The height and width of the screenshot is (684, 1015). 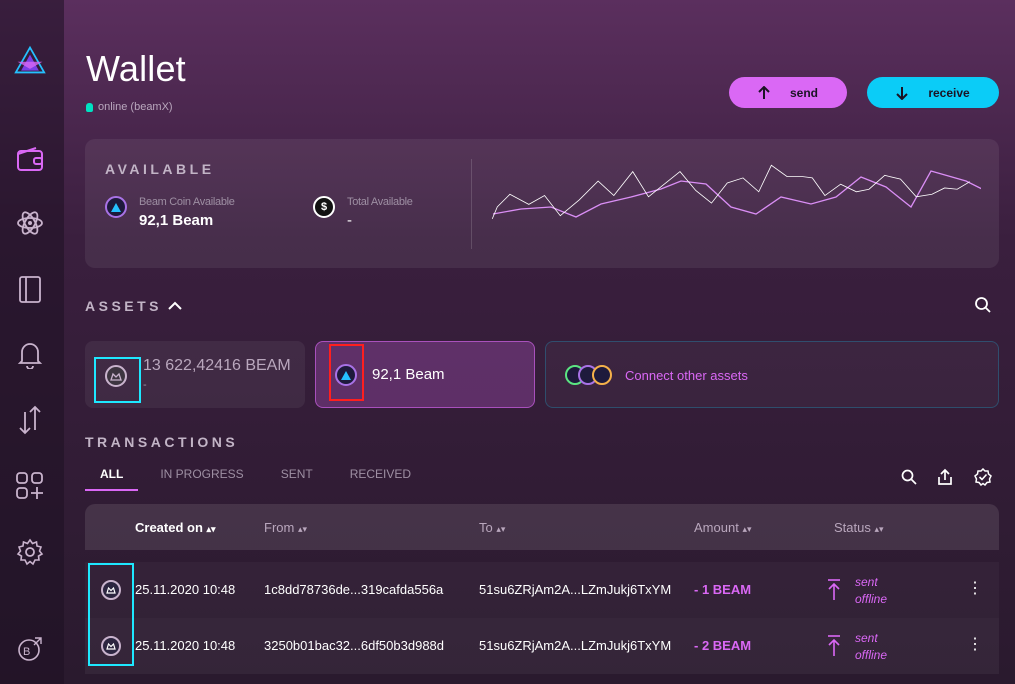 I want to click on export-icon, so click(x=945, y=477).